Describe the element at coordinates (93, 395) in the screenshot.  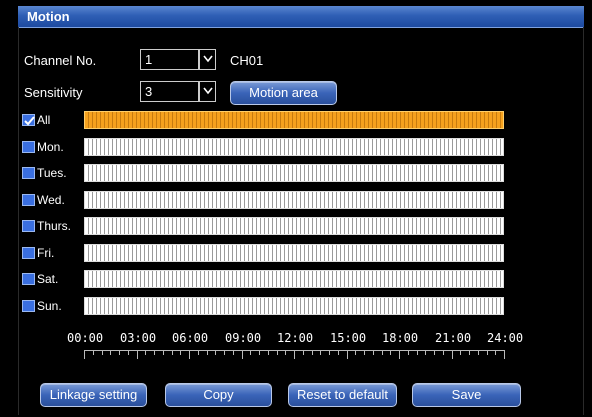
I see `linkage-setting-button: Linkage setting` at that location.